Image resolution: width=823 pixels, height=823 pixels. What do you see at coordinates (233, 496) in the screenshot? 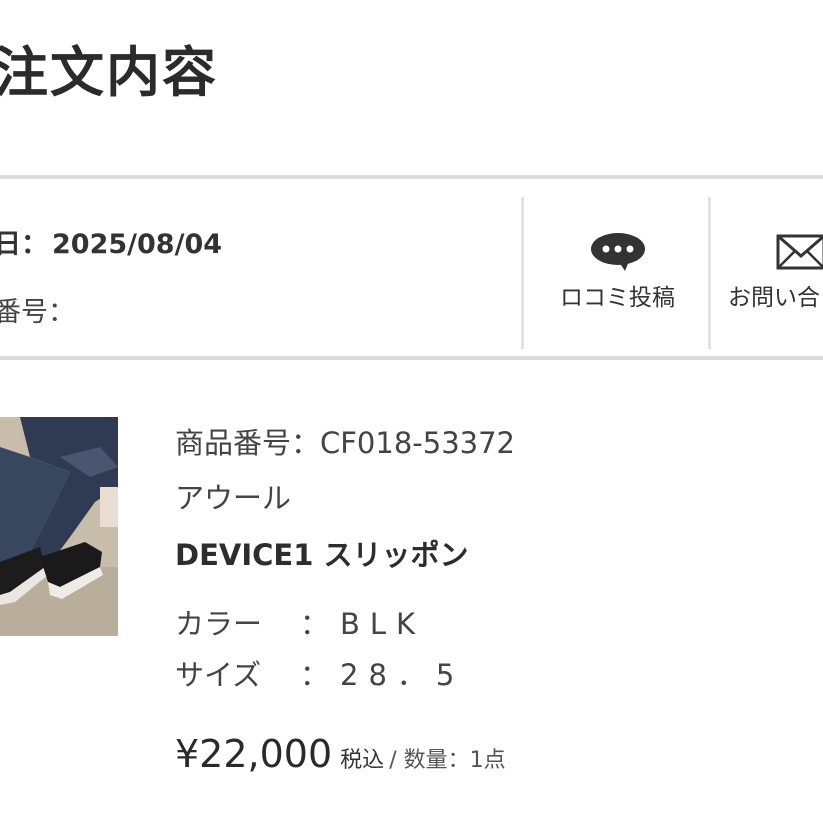
I see `product-brand: アウール` at bounding box center [233, 496].